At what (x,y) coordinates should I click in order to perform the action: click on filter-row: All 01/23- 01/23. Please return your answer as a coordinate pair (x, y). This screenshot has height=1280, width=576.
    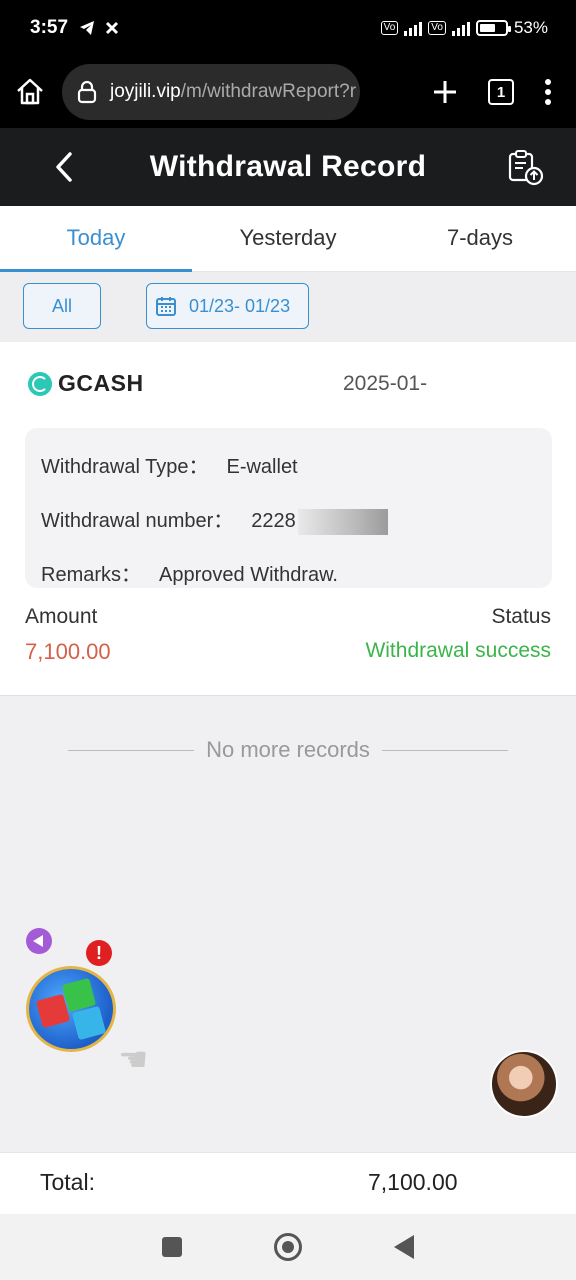
    Looking at the image, I should click on (288, 307).